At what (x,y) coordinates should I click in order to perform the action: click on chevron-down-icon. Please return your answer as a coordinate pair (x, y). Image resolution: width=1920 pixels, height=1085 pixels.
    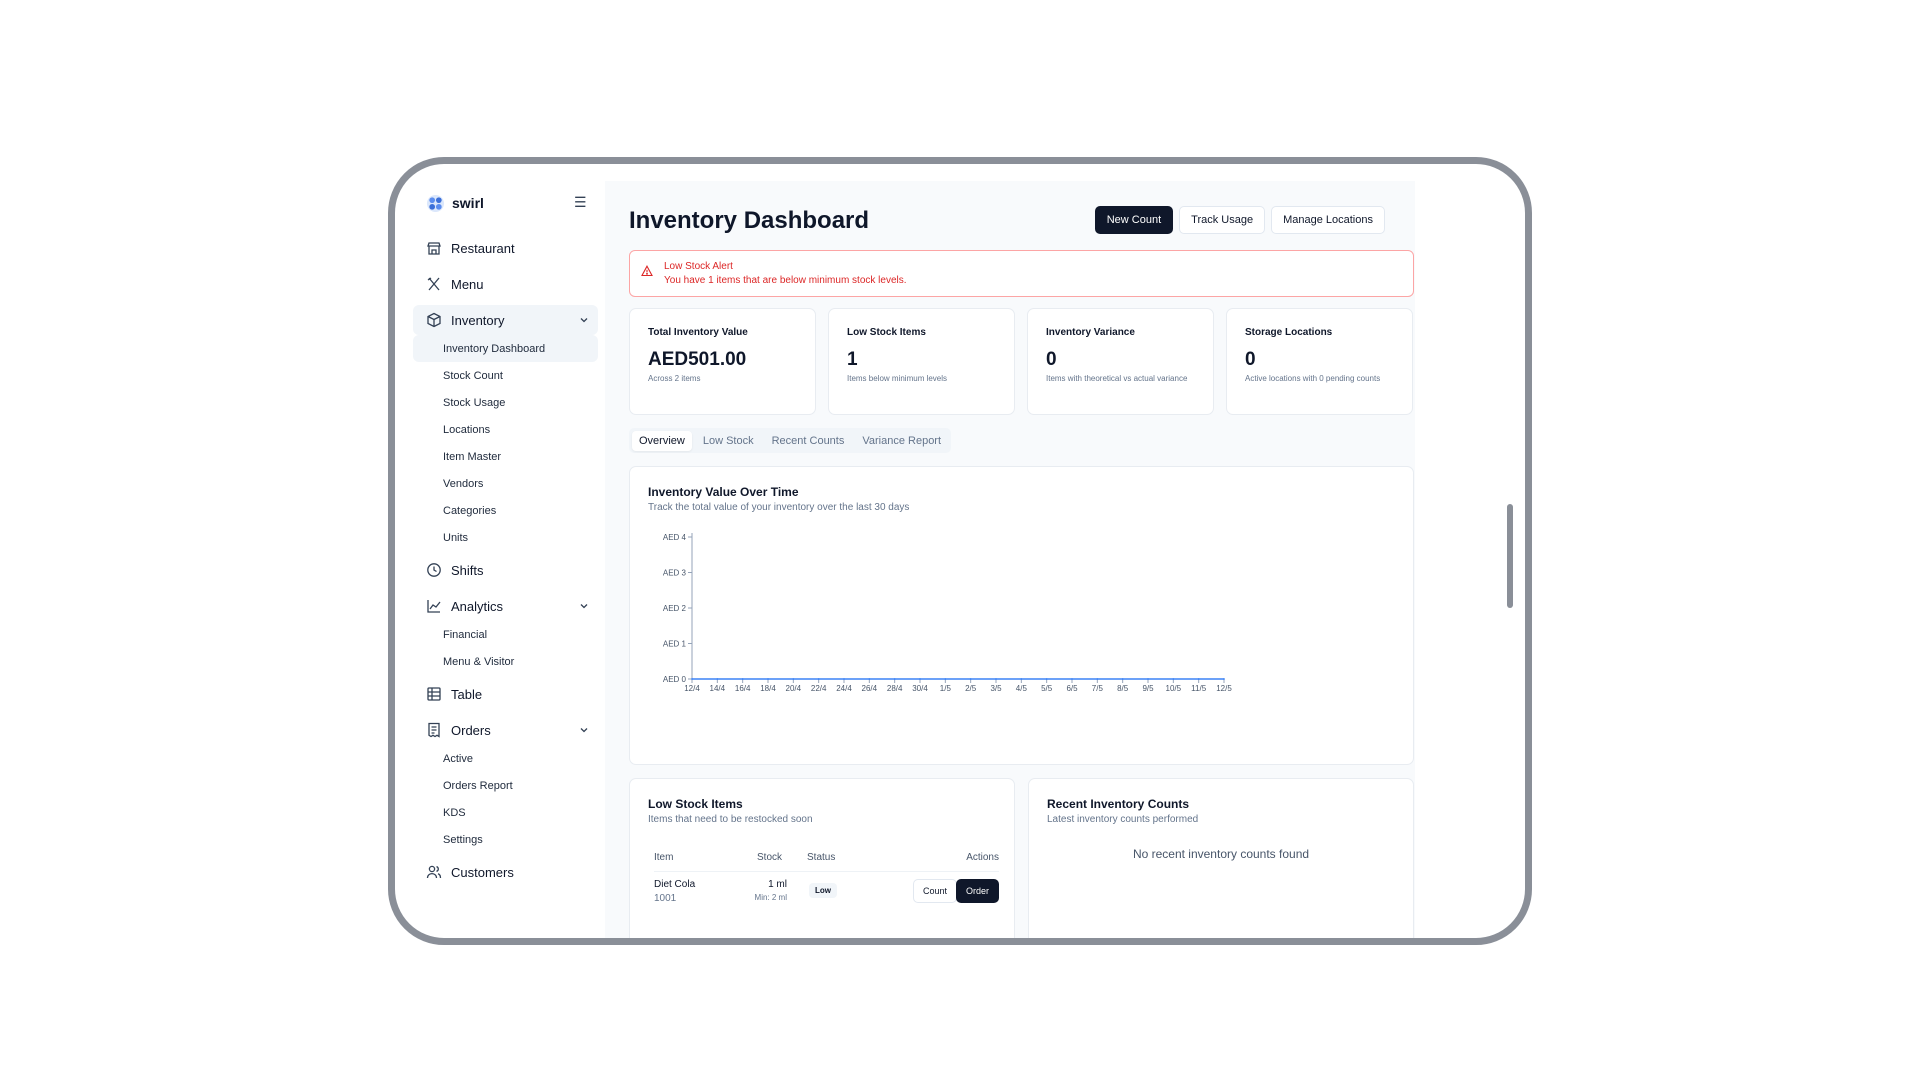
    Looking at the image, I should click on (584, 606).